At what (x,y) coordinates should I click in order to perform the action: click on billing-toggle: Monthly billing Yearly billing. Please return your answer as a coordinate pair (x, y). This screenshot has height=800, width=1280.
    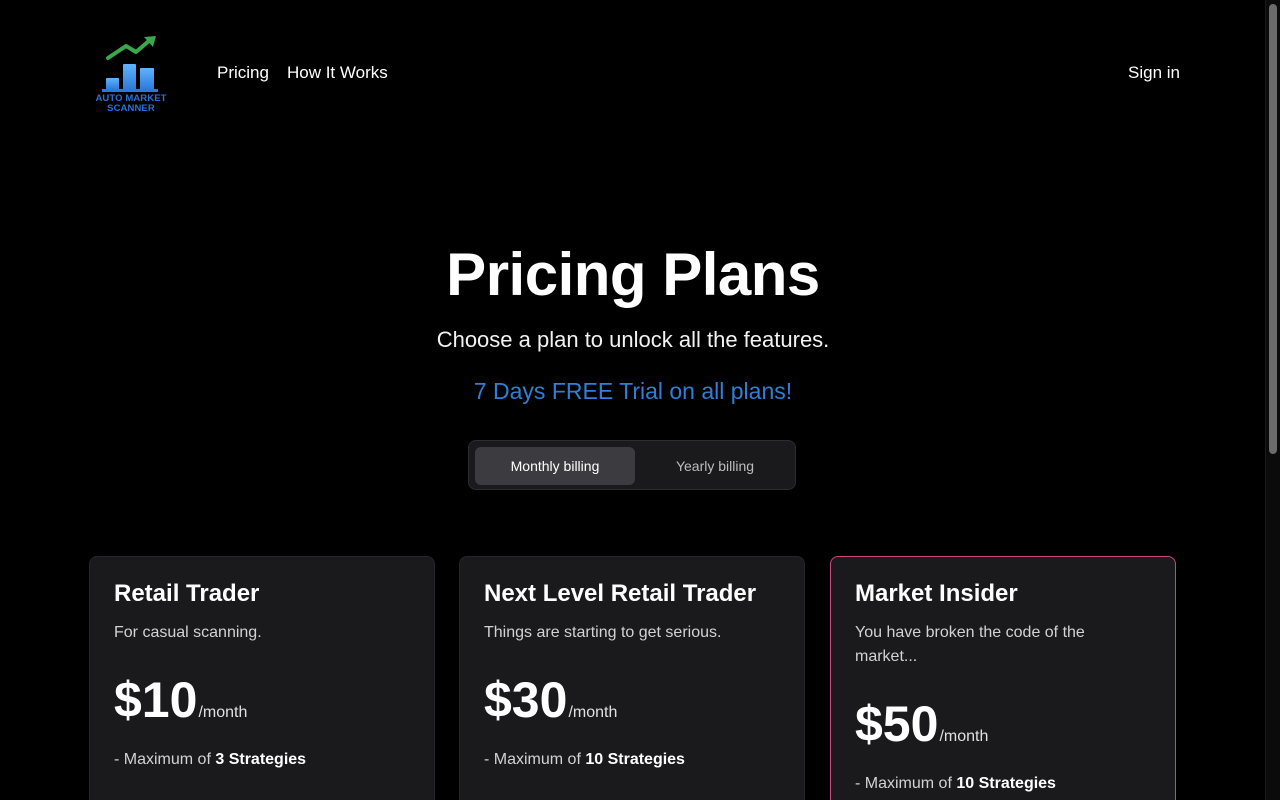
    Looking at the image, I should click on (632, 465).